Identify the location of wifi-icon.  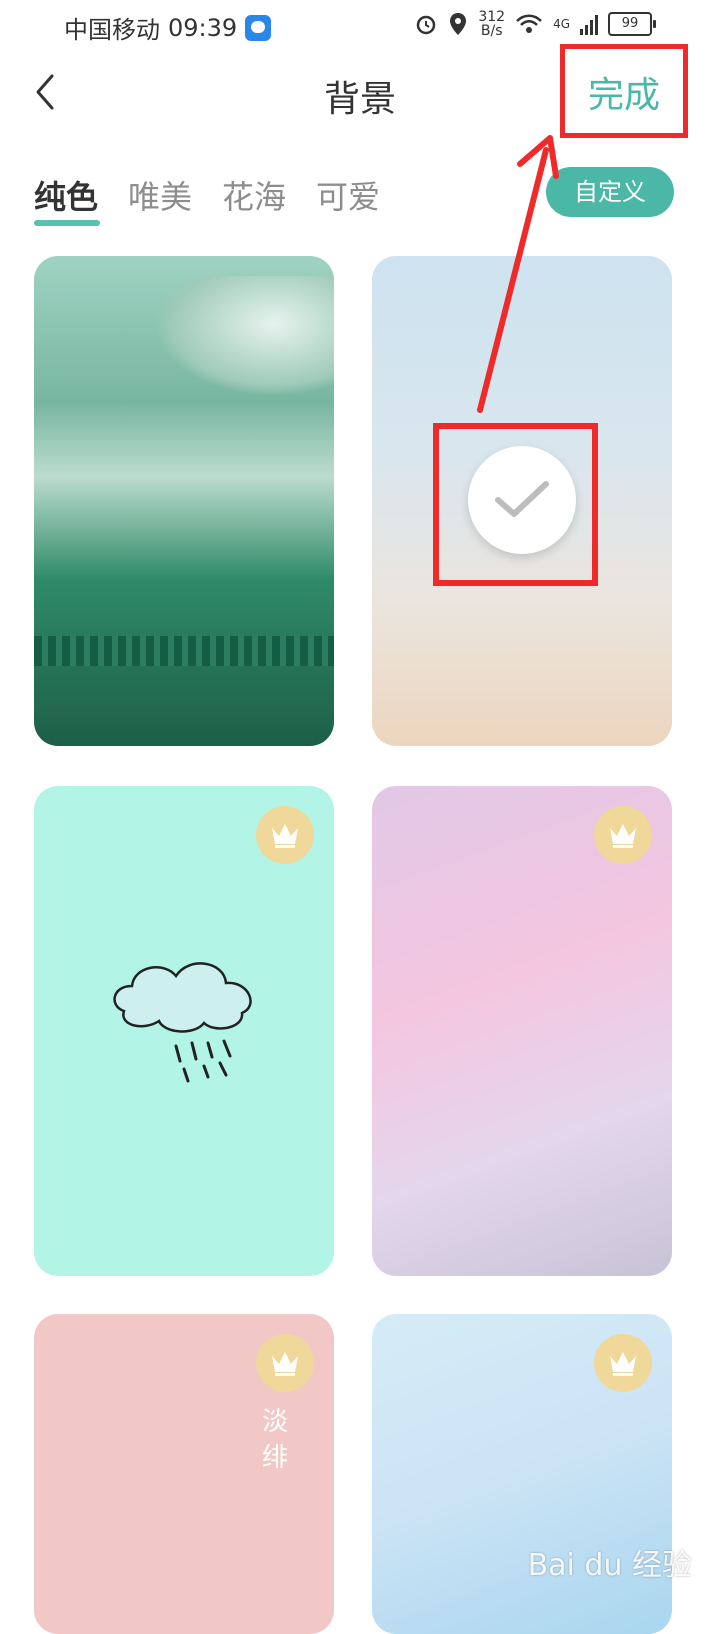
(529, 23).